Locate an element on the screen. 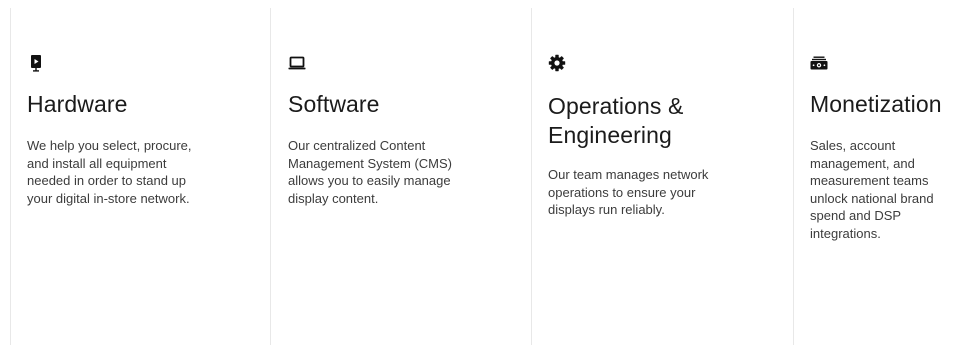 The image size is (966, 345). money-icon is located at coordinates (819, 63).